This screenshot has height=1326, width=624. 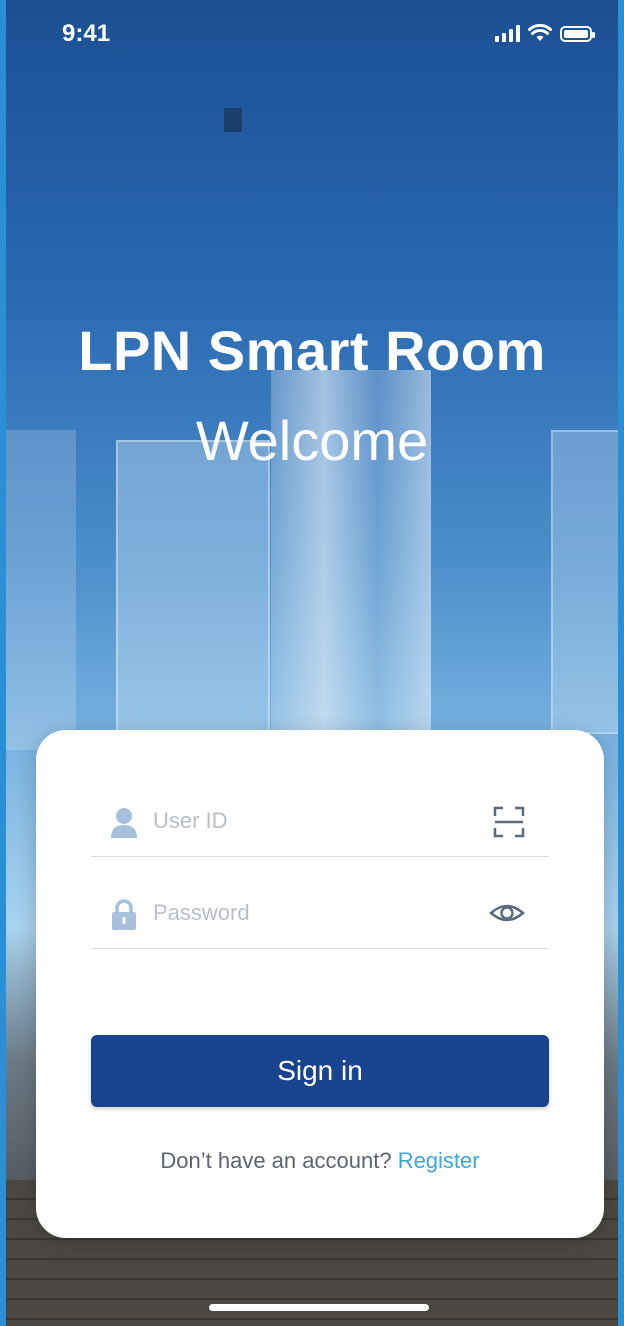 What do you see at coordinates (509, 822) in the screenshot?
I see `scan-icon` at bounding box center [509, 822].